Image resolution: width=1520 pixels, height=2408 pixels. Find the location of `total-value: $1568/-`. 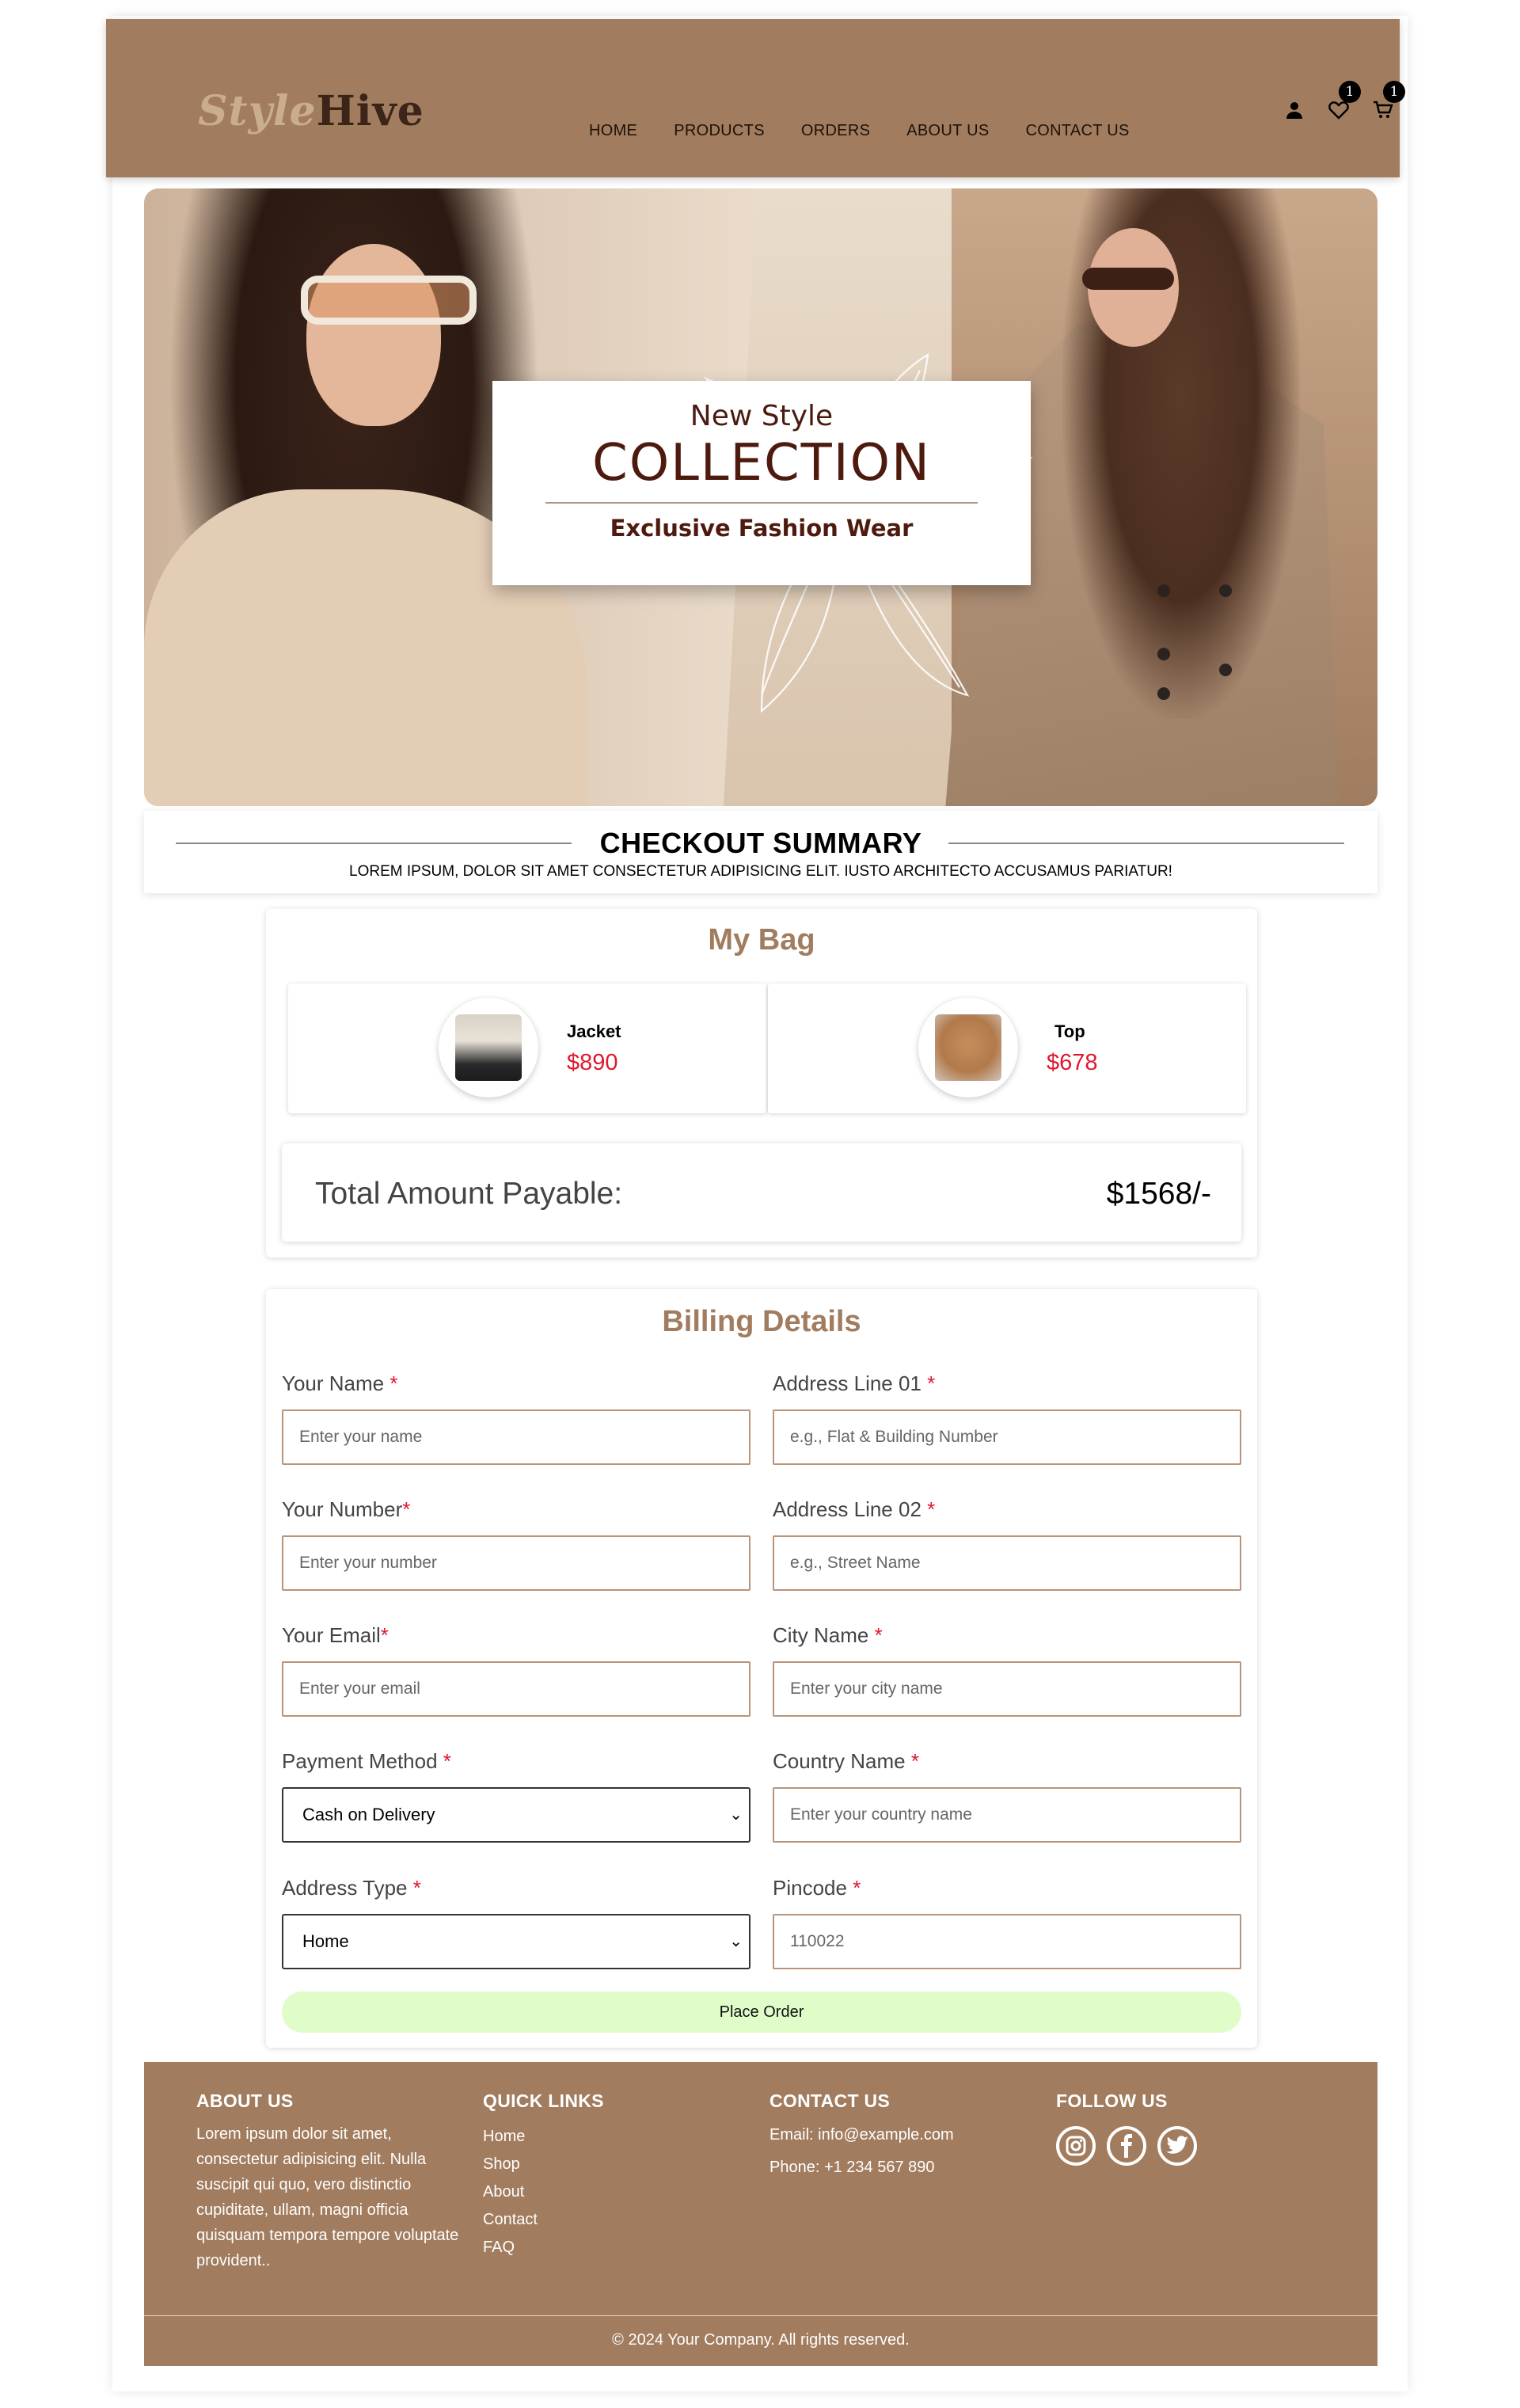

total-value: $1568/- is located at coordinates (1158, 1194).